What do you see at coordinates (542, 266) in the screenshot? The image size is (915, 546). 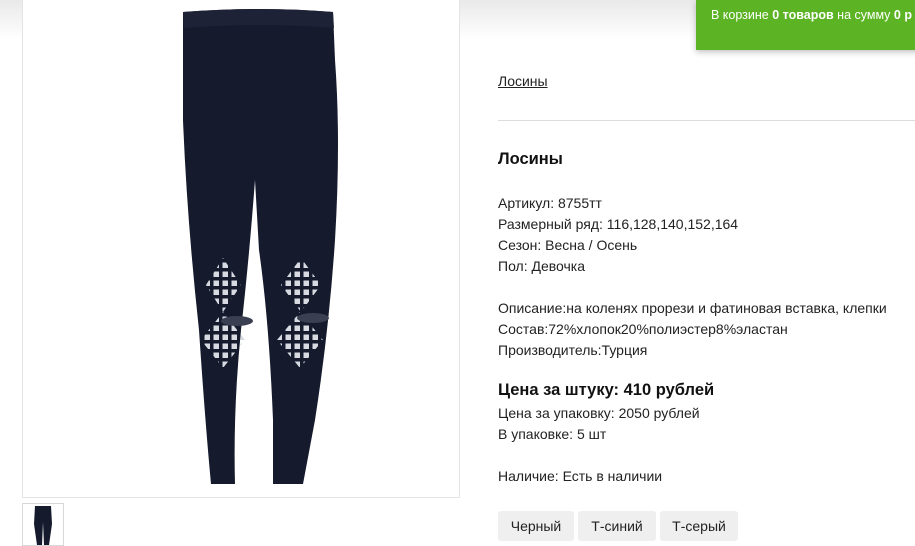 I see `gender-text: Пол: Девочка` at bounding box center [542, 266].